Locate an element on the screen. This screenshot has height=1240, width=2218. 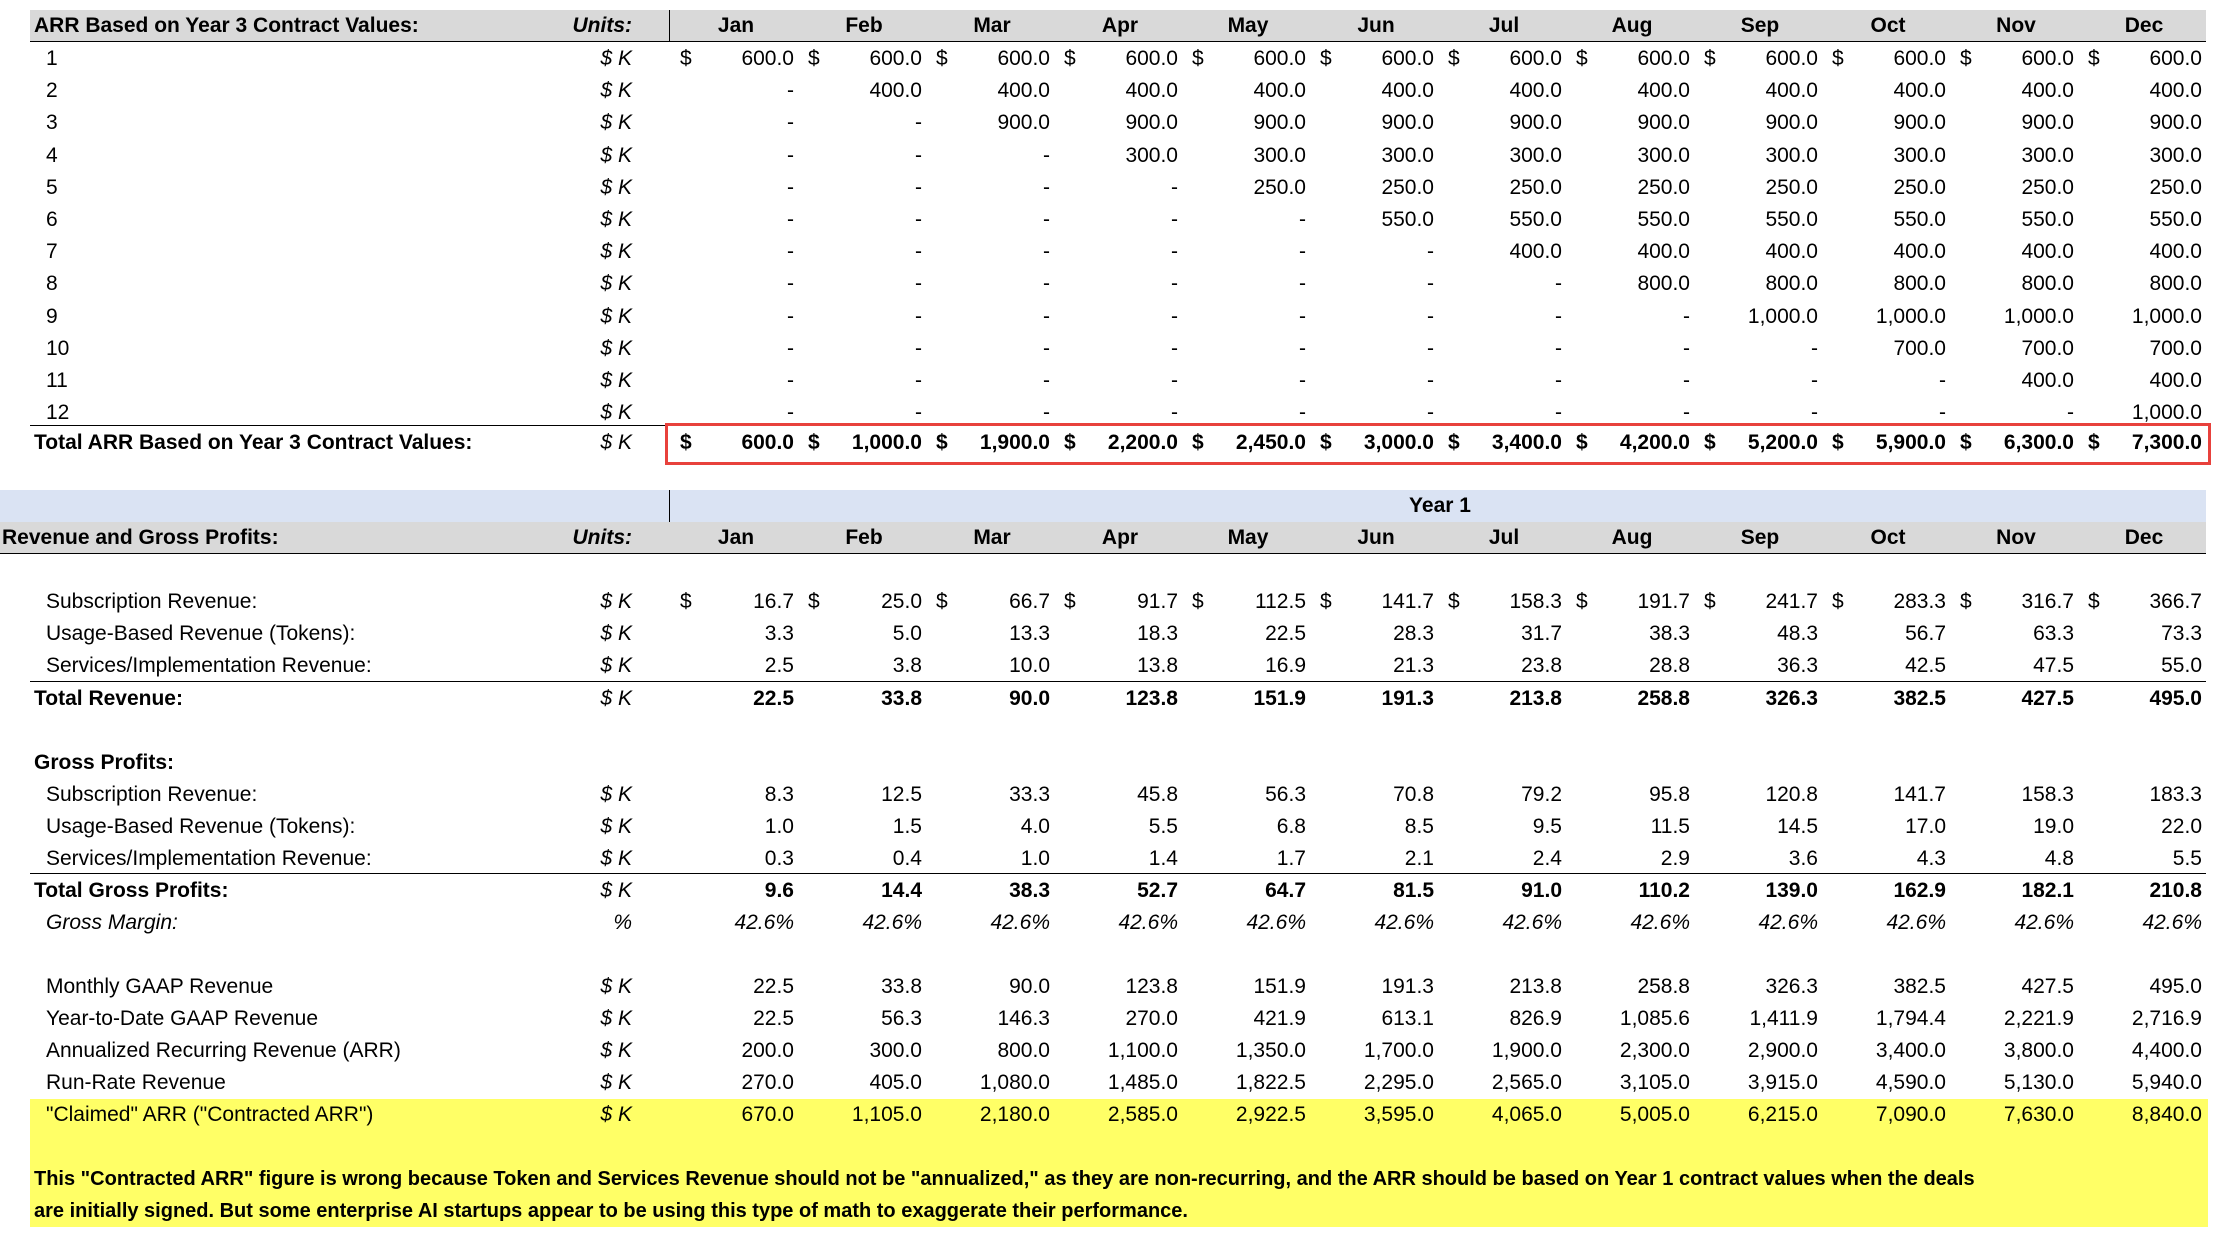
cell-may: 64.7 is located at coordinates (1251, 891).